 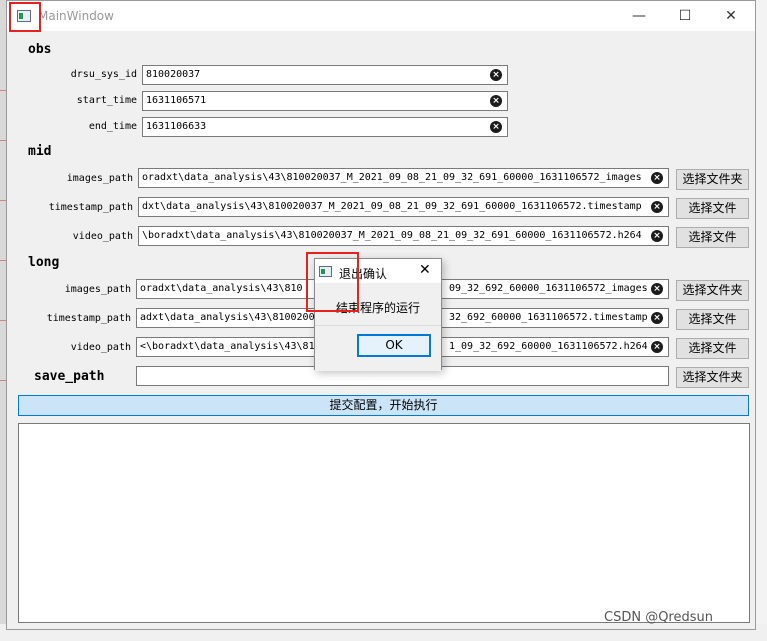 What do you see at coordinates (658, 617) in the screenshot?
I see `watermark: CSDN @Qredsun` at bounding box center [658, 617].